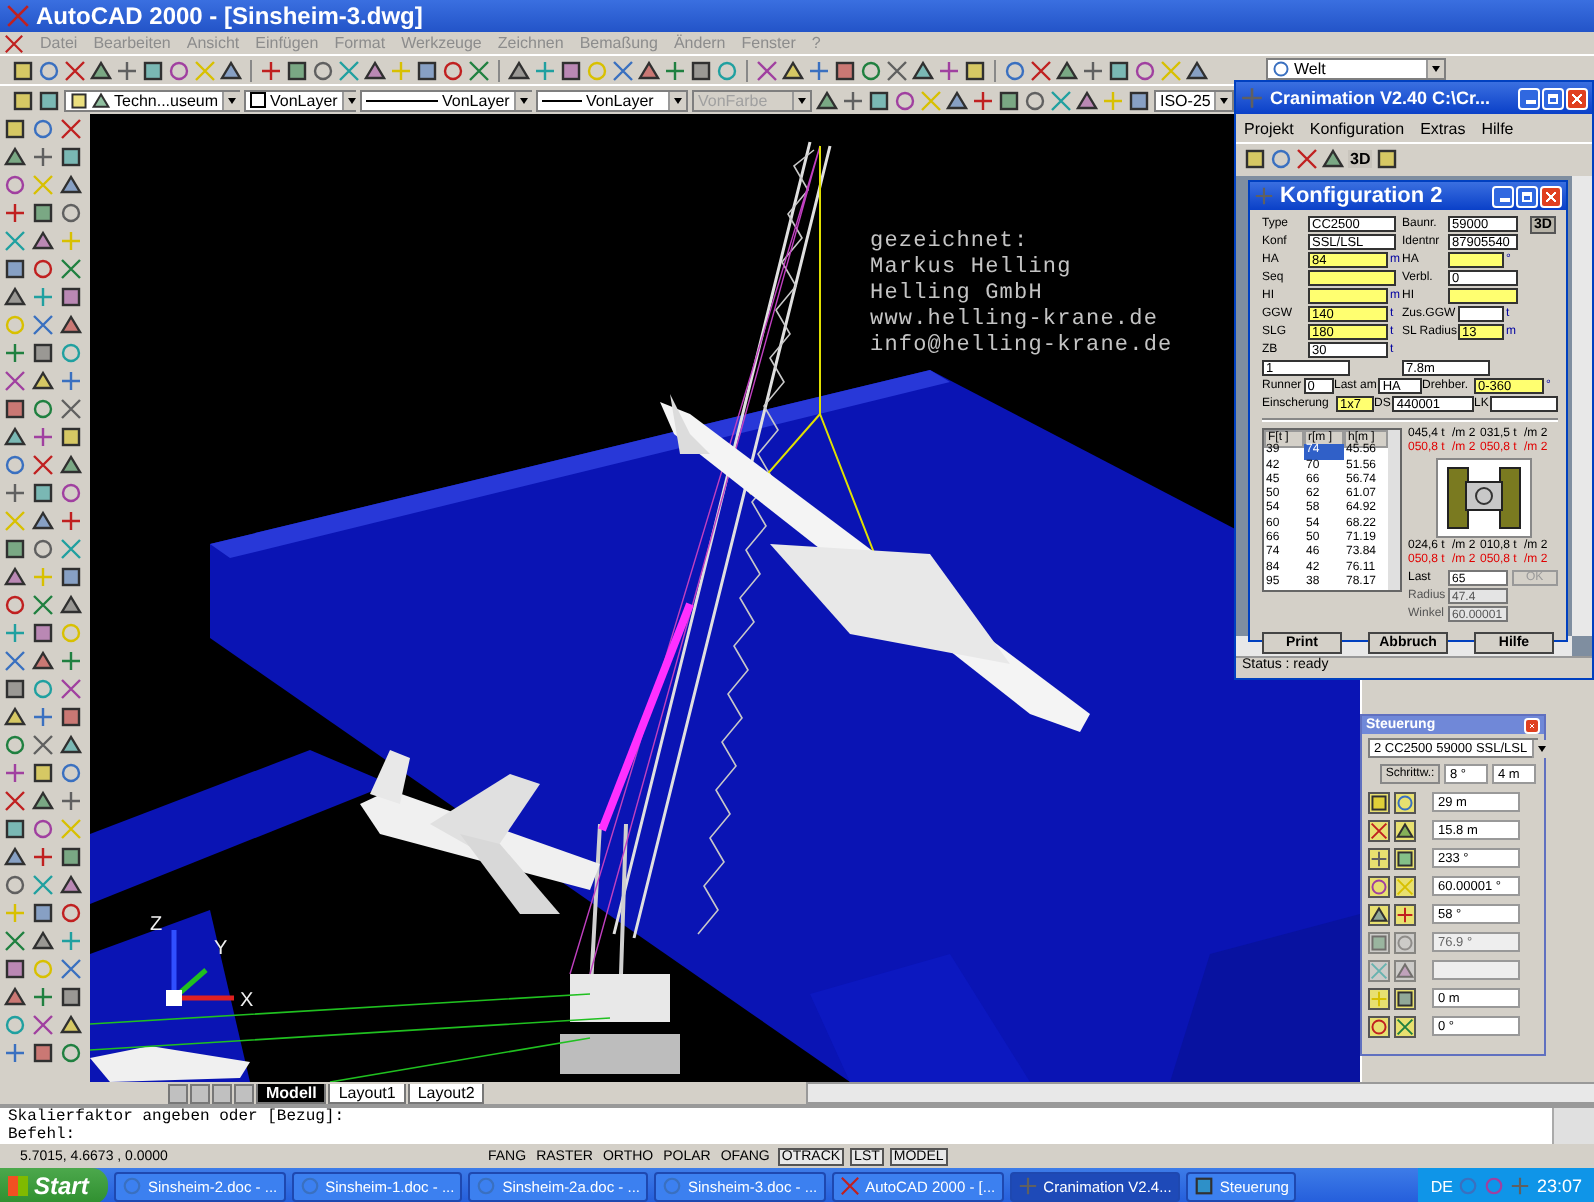 This screenshot has width=1594, height=1202. I want to click on layout-tab: Layout2, so click(446, 1093).